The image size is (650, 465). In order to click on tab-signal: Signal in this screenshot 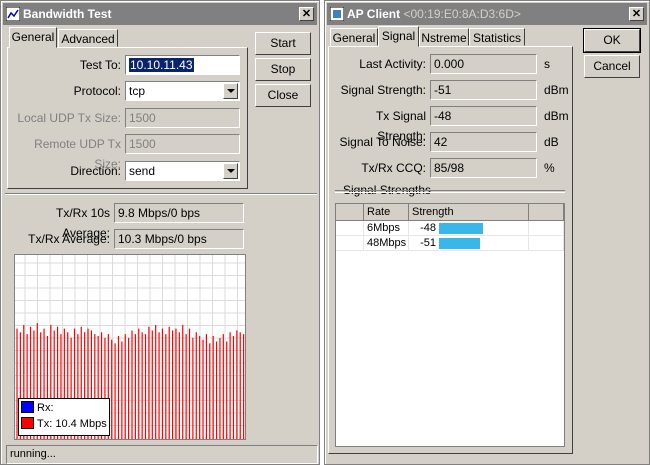, I will do `click(398, 36)`.